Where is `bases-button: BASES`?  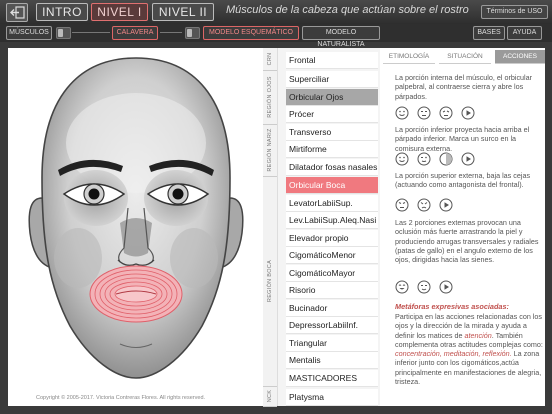 bases-button: BASES is located at coordinates (489, 33).